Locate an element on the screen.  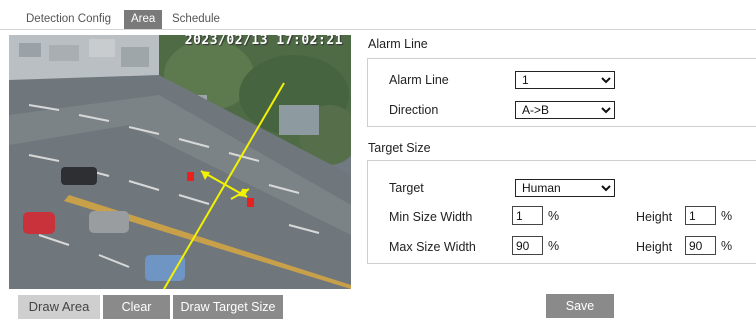
min-size-width-label: Min Size Width is located at coordinates (431, 217).